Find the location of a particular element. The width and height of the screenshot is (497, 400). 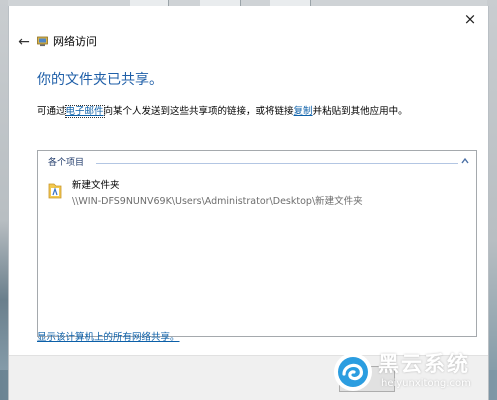

shared-folder-icon is located at coordinates (55, 191).